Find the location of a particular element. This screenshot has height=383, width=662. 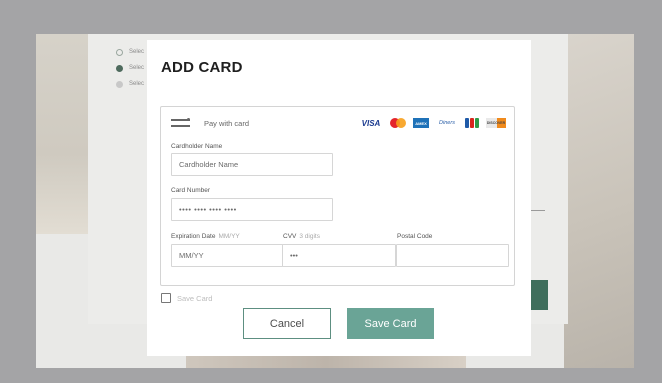

diners-logo: Diners is located at coordinates (447, 123).